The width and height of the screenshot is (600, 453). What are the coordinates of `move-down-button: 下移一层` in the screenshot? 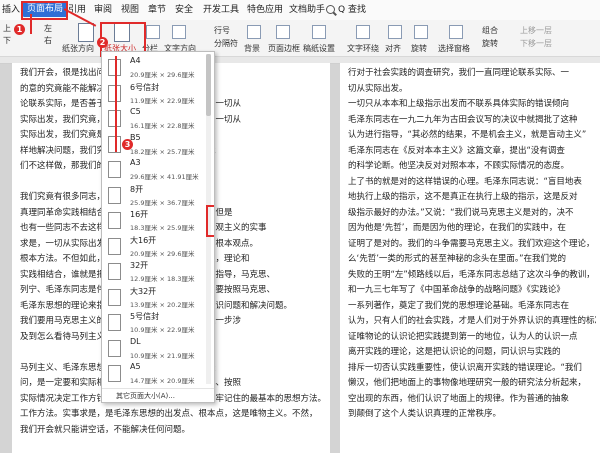 It's located at (536, 43).